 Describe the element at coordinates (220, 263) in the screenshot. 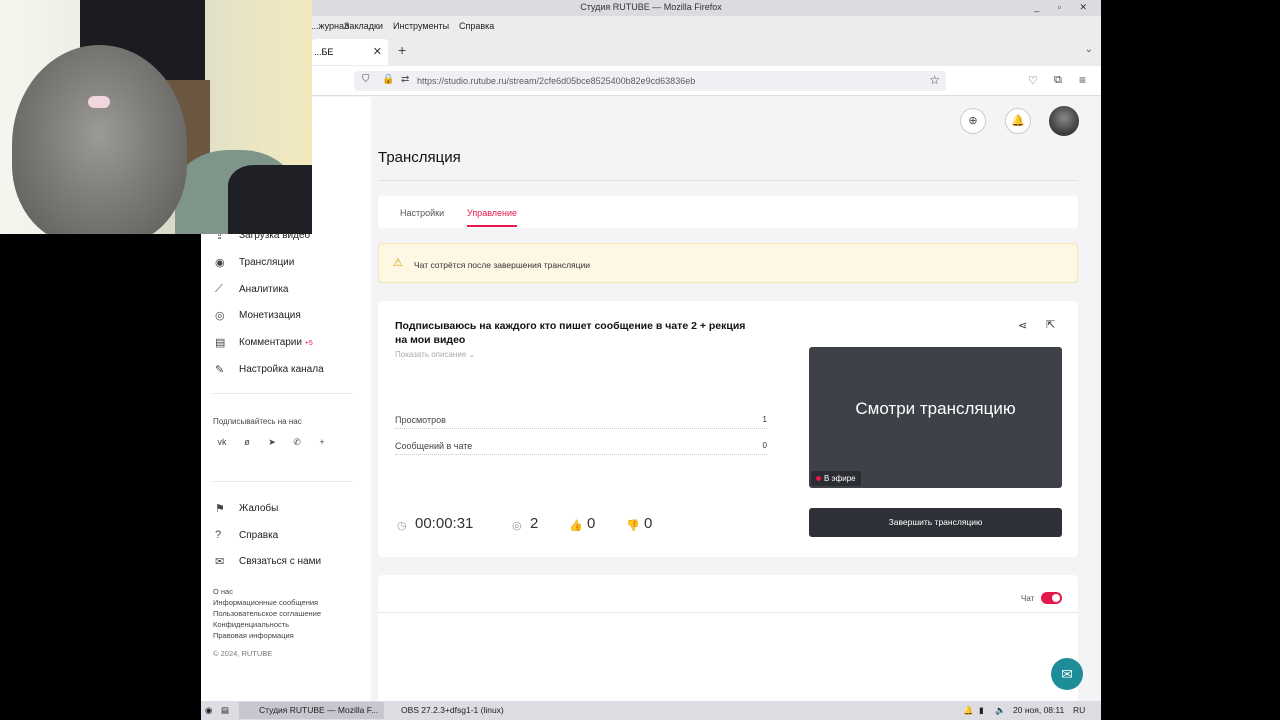

I see `broadcast-icon: ◉` at that location.